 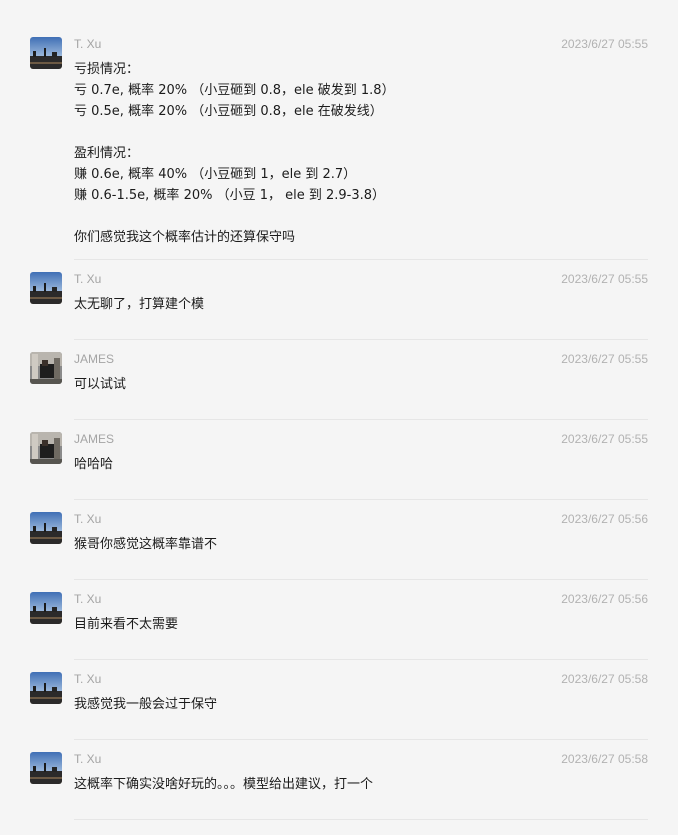 What do you see at coordinates (94, 464) in the screenshot?
I see `message-line: 哈哈哈` at bounding box center [94, 464].